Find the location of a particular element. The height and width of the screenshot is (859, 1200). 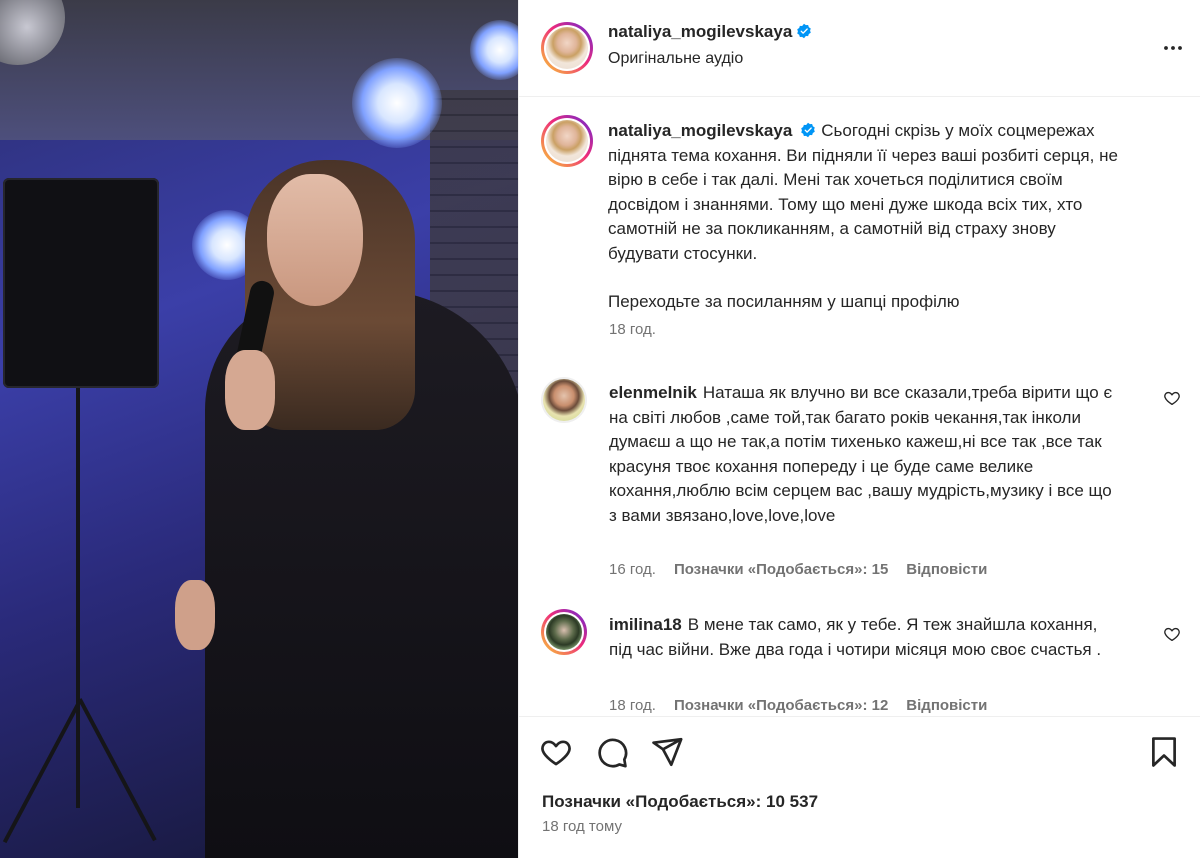

post-time-ago: 18 год тому is located at coordinates (582, 826).